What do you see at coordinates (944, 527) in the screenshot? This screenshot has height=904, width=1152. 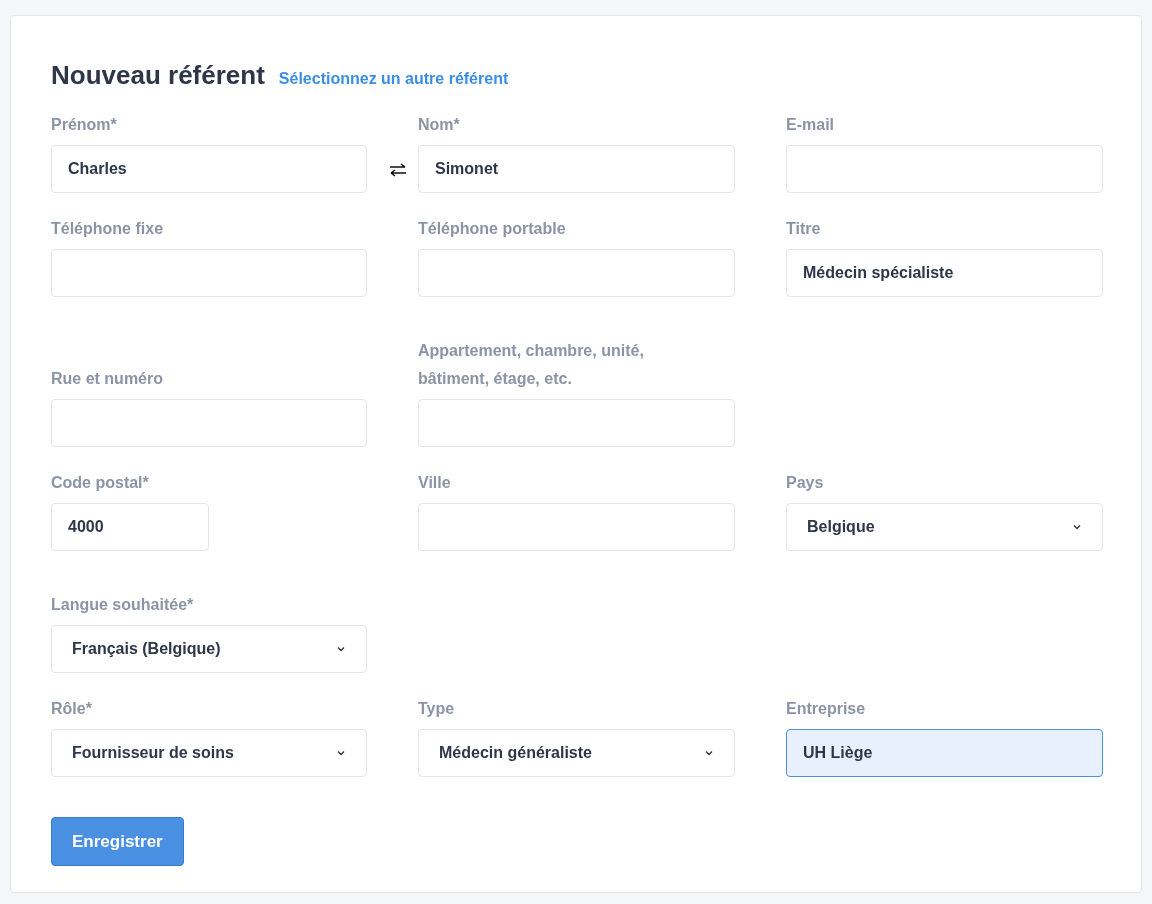 I see `dropdown: Belgique` at bounding box center [944, 527].